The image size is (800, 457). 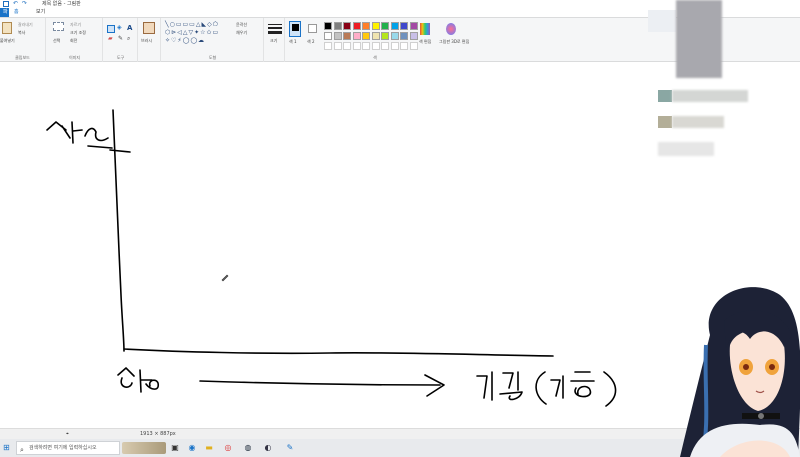 What do you see at coordinates (68, 448) in the screenshot?
I see `taskbar-search-input: ⌕ 검색하려면 여기에 입력하십시오` at bounding box center [68, 448].